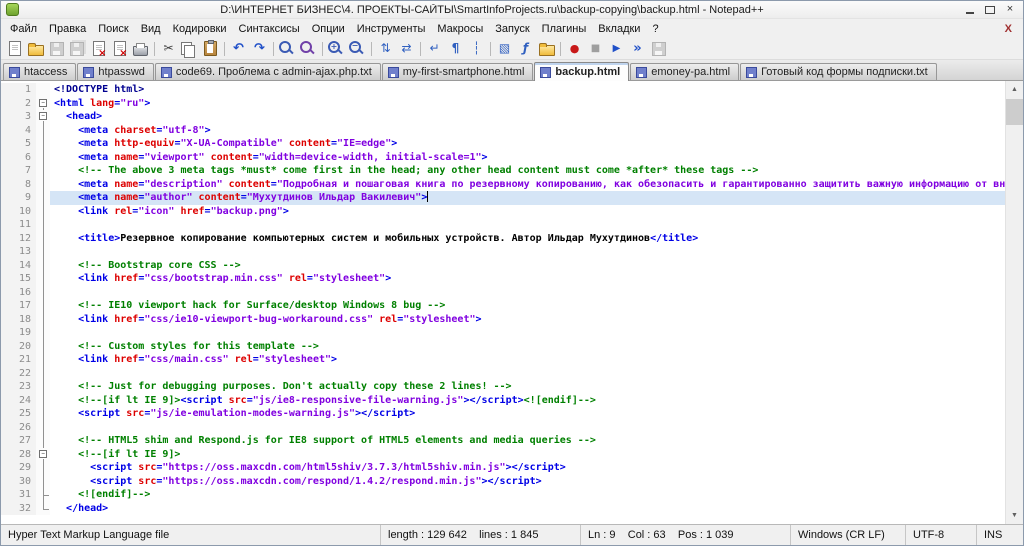 This screenshot has width=1024, height=546. I want to click on menu-language: Синтаксисы, so click(269, 29).